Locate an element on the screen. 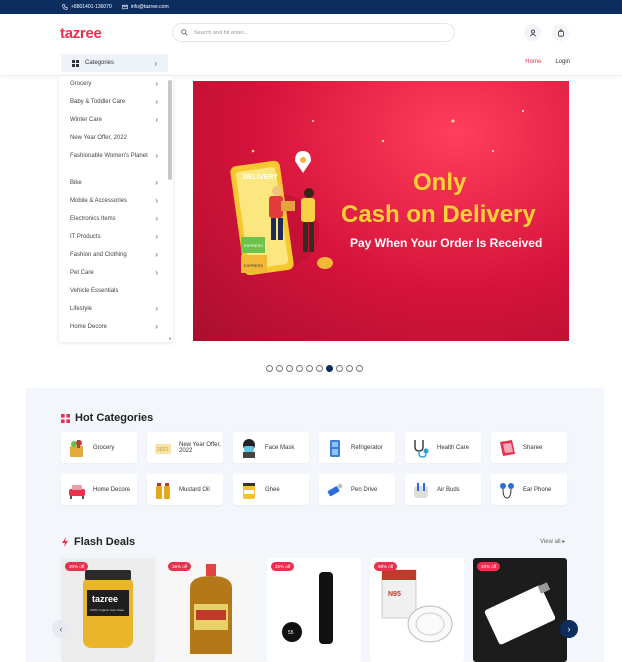  phone-icon is located at coordinates (65, 7).